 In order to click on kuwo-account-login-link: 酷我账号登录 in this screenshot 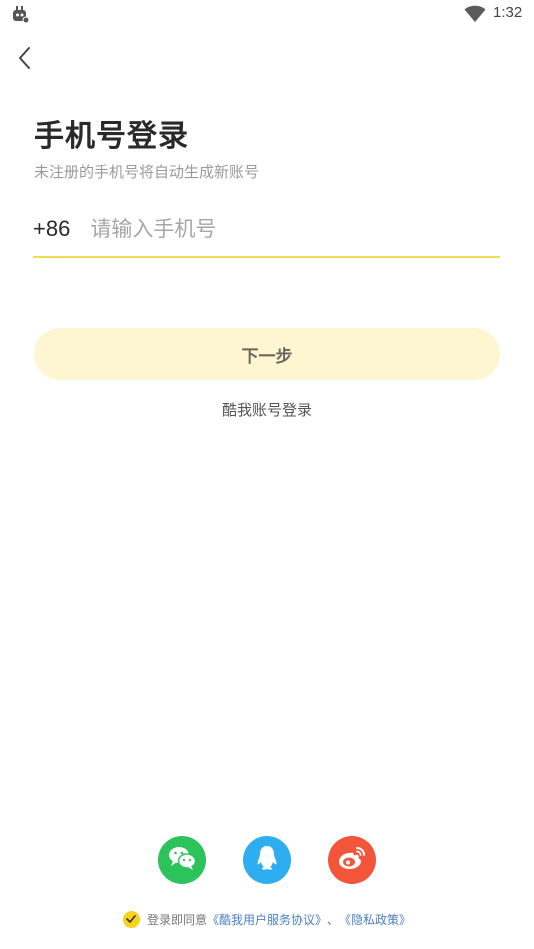, I will do `click(267, 409)`.